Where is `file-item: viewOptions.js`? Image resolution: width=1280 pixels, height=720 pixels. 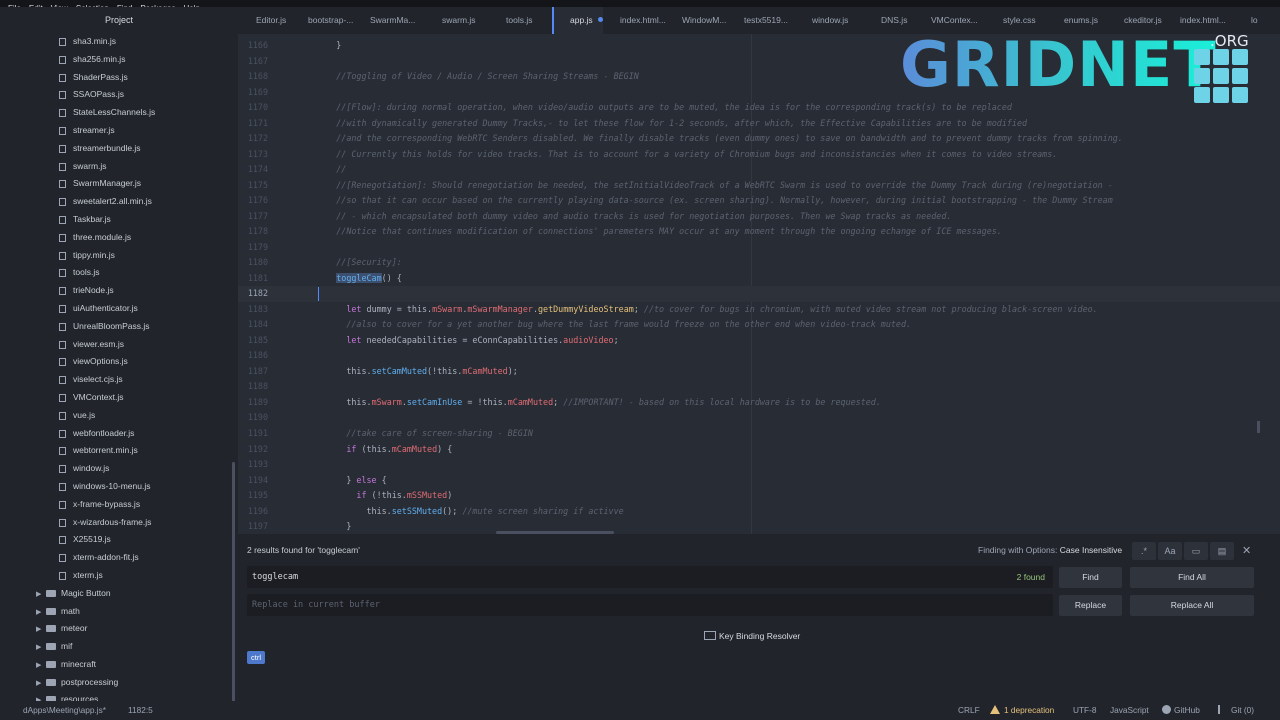
file-item: viewOptions.js is located at coordinates (119, 362).